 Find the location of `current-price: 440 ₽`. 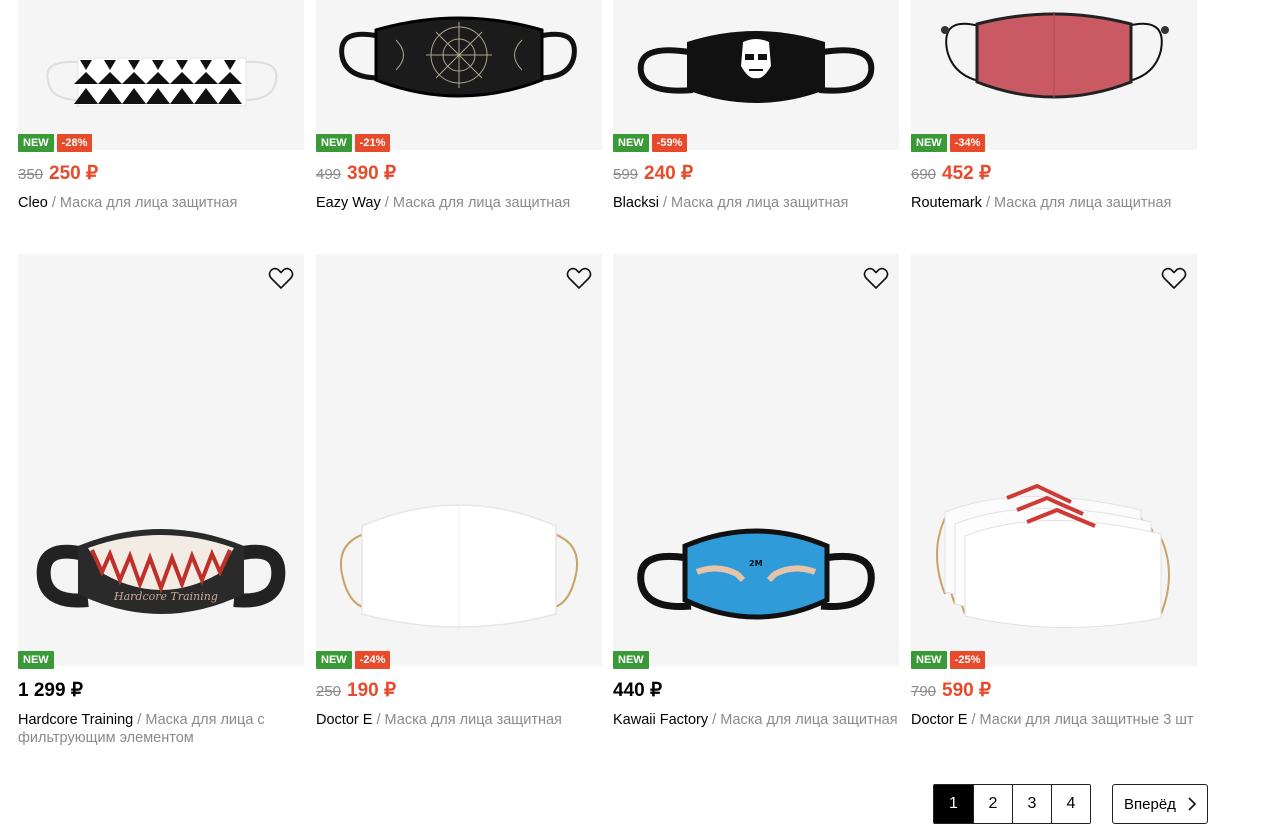

current-price: 440 ₽ is located at coordinates (638, 690).